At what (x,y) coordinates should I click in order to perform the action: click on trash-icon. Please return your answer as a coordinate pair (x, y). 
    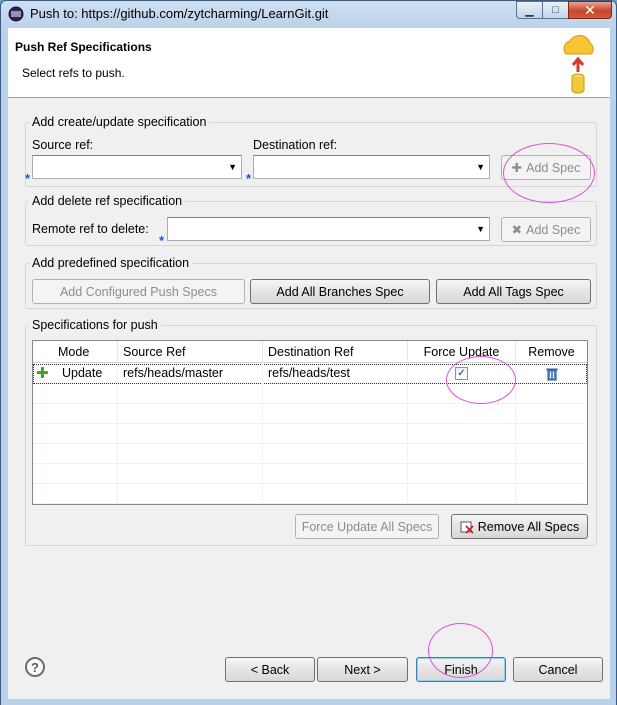
    Looking at the image, I should click on (552, 374).